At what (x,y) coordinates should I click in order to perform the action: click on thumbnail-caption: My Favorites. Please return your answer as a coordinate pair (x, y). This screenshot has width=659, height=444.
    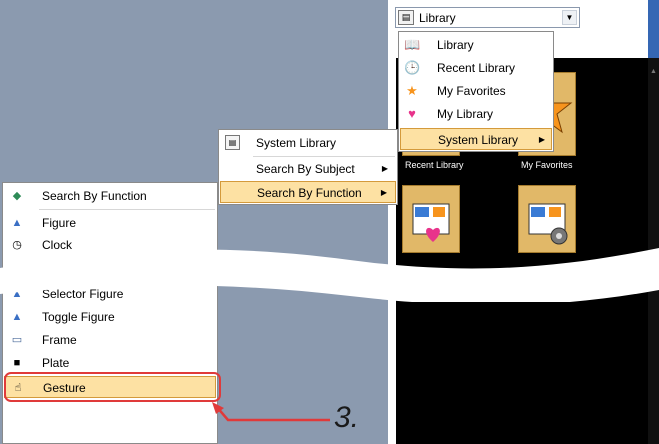
    Looking at the image, I should click on (547, 165).